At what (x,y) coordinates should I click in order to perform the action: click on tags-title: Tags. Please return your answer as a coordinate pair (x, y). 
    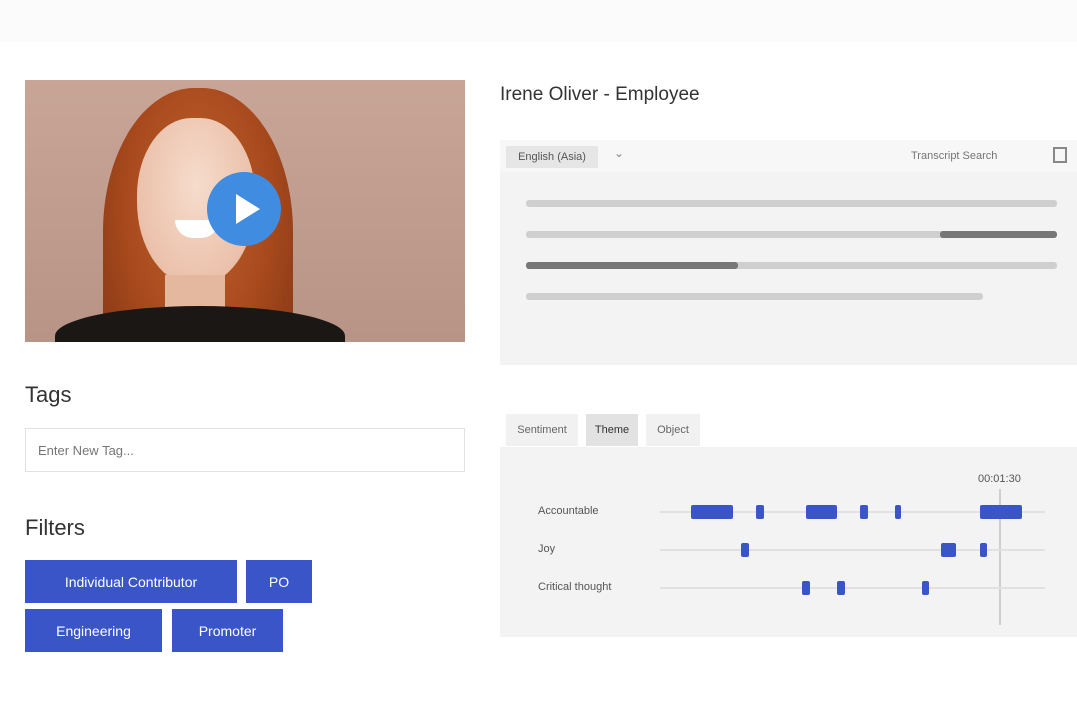
    Looking at the image, I should click on (48, 394).